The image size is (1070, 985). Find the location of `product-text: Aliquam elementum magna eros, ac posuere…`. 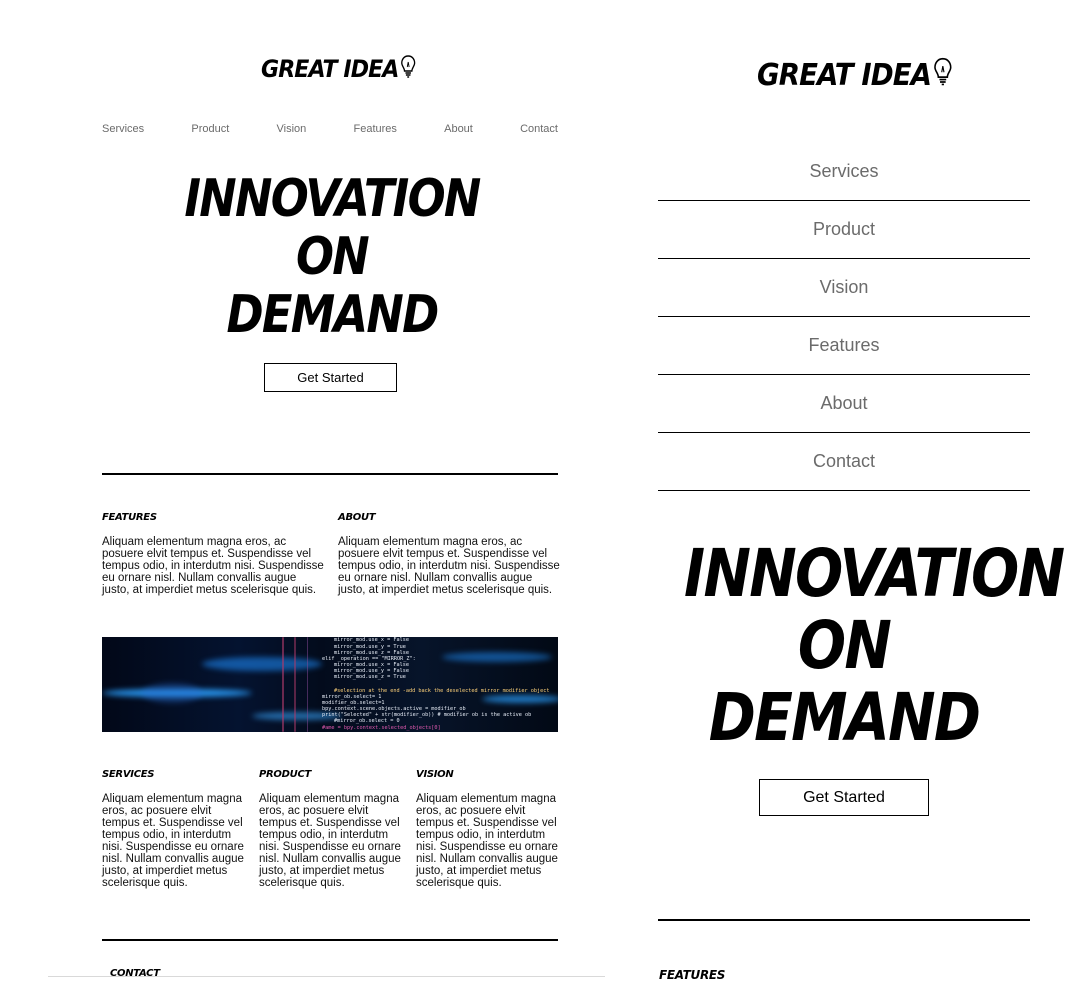

product-text: Aliquam elementum magna eros, ac posuere… is located at coordinates (330, 841).